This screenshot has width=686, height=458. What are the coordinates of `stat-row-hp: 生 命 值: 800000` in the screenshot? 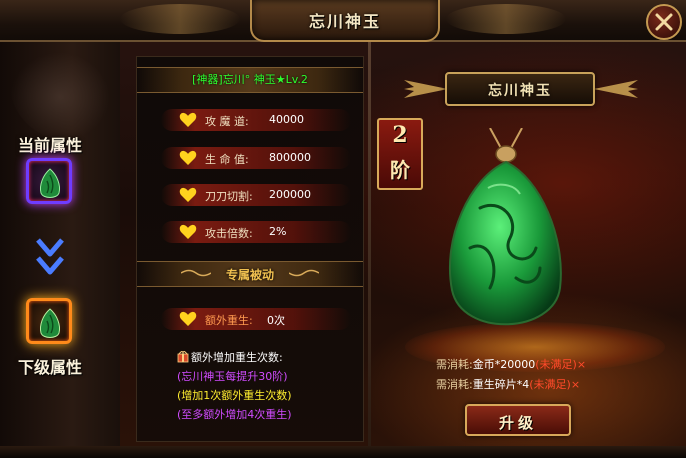 It's located at (256, 158).